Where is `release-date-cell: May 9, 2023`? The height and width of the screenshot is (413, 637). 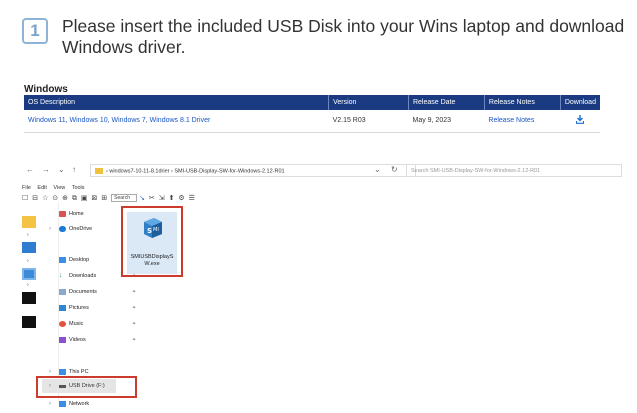 release-date-cell: May 9, 2023 is located at coordinates (446, 121).